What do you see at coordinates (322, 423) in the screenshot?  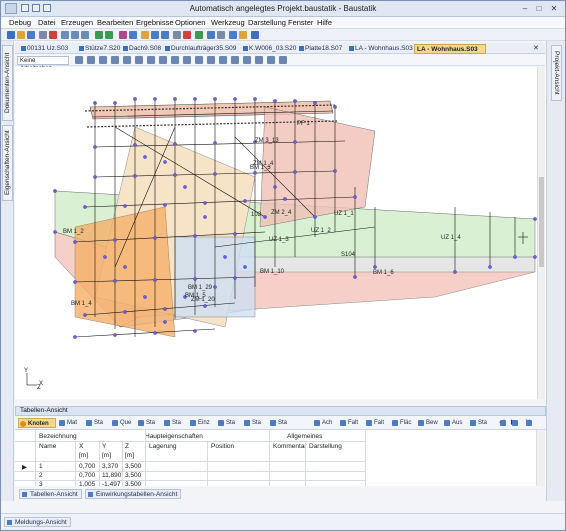 I see `table-tool-ach: Ach` at bounding box center [322, 423].